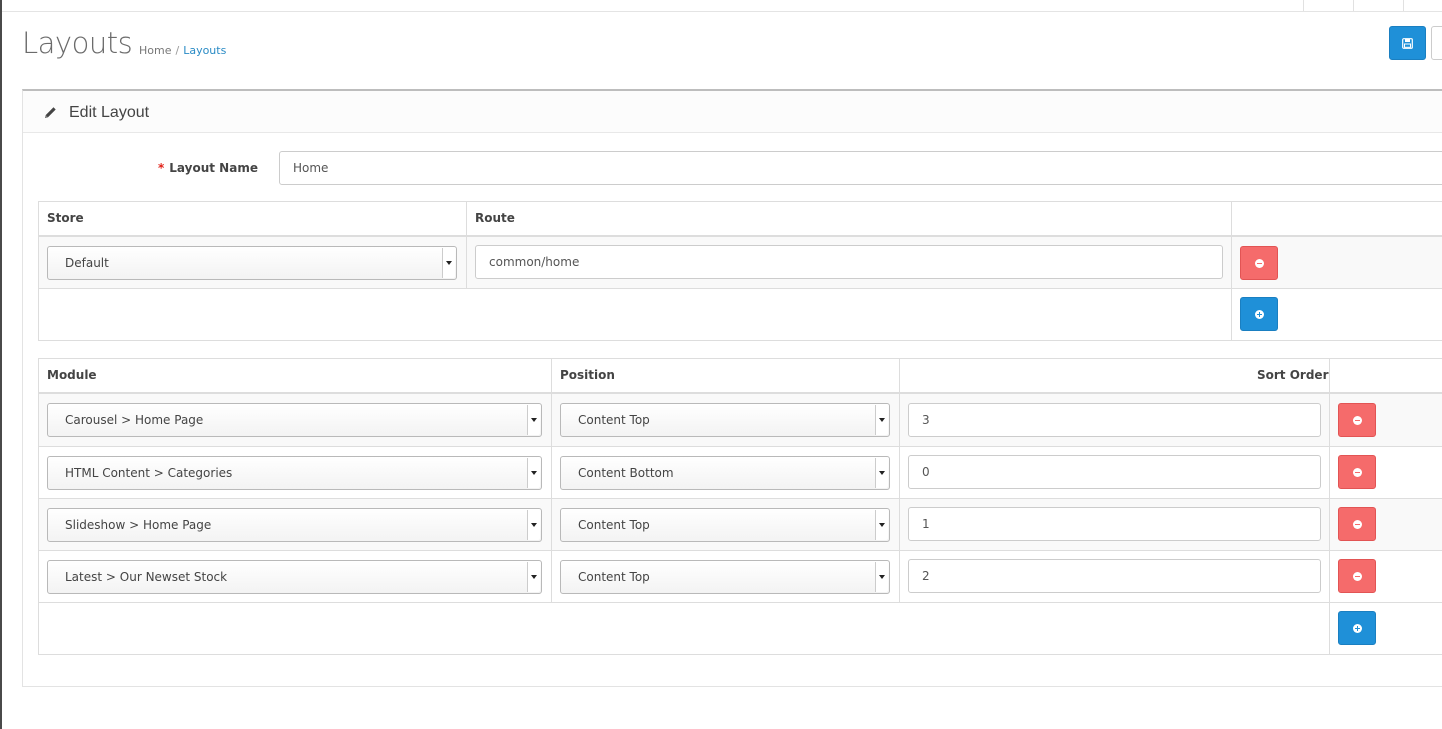 The width and height of the screenshot is (1442, 729). I want to click on position-select: Content Bottom, so click(725, 473).